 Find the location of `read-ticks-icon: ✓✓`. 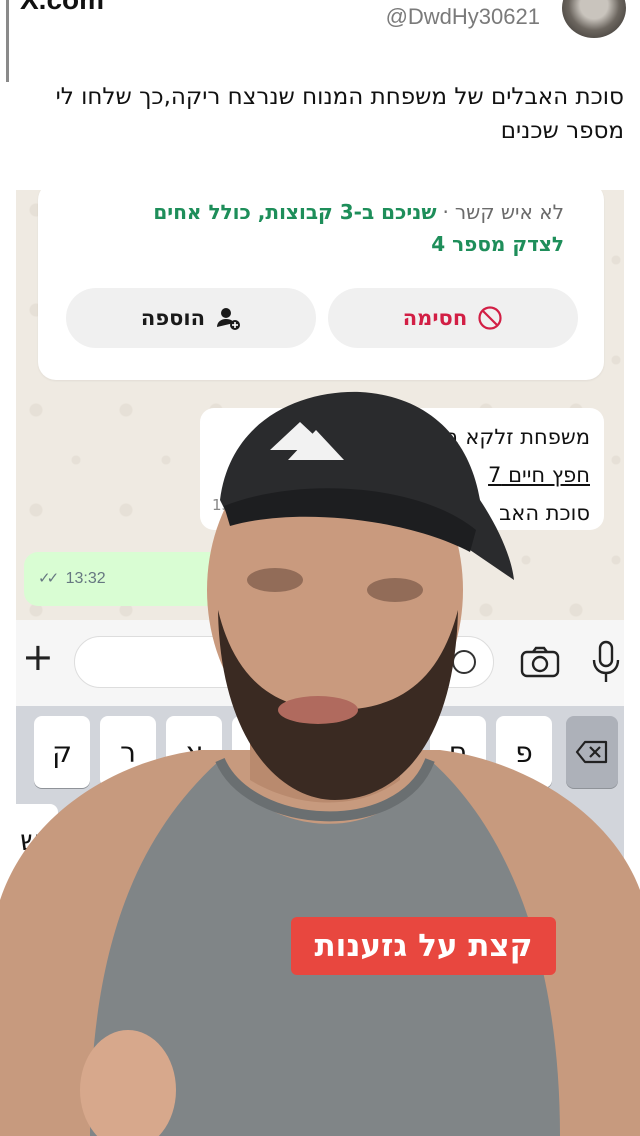

read-ticks-icon: ✓✓ is located at coordinates (48, 578).